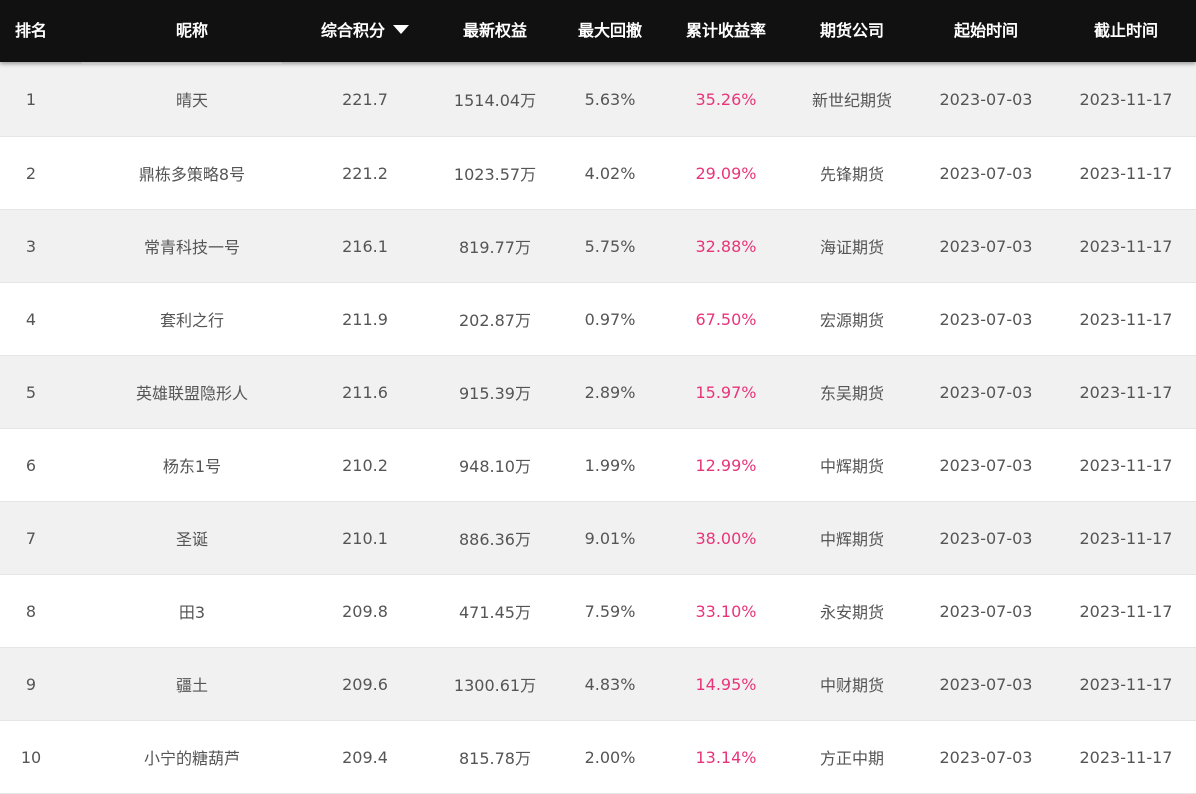 The image size is (1196, 794). I want to click on drawdown-cell: 7.59%, so click(610, 611).